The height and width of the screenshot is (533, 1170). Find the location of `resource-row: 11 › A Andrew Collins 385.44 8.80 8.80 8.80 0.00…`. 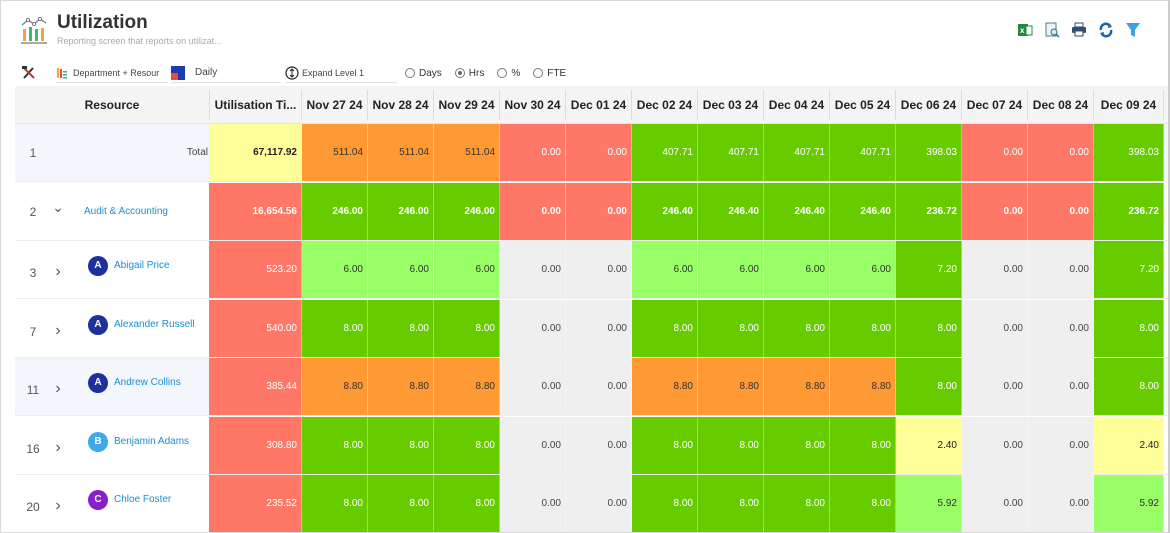

resource-row: 11 › A Andrew Collins 385.44 8.80 8.80 8.80 0.00… is located at coordinates (591, 387).